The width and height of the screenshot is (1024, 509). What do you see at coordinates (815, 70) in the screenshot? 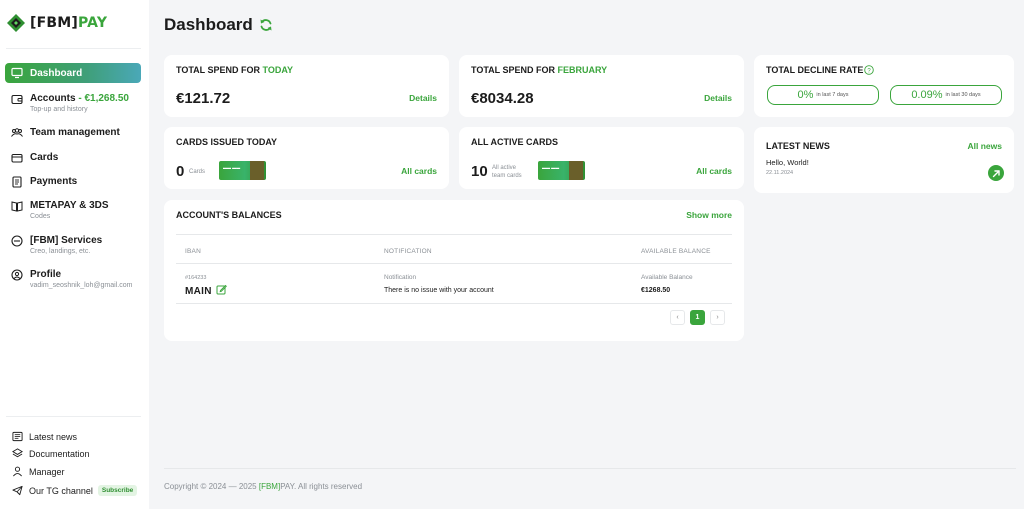
I see `decline-rate-title: TOTAL DECLINE RATE` at bounding box center [815, 70].